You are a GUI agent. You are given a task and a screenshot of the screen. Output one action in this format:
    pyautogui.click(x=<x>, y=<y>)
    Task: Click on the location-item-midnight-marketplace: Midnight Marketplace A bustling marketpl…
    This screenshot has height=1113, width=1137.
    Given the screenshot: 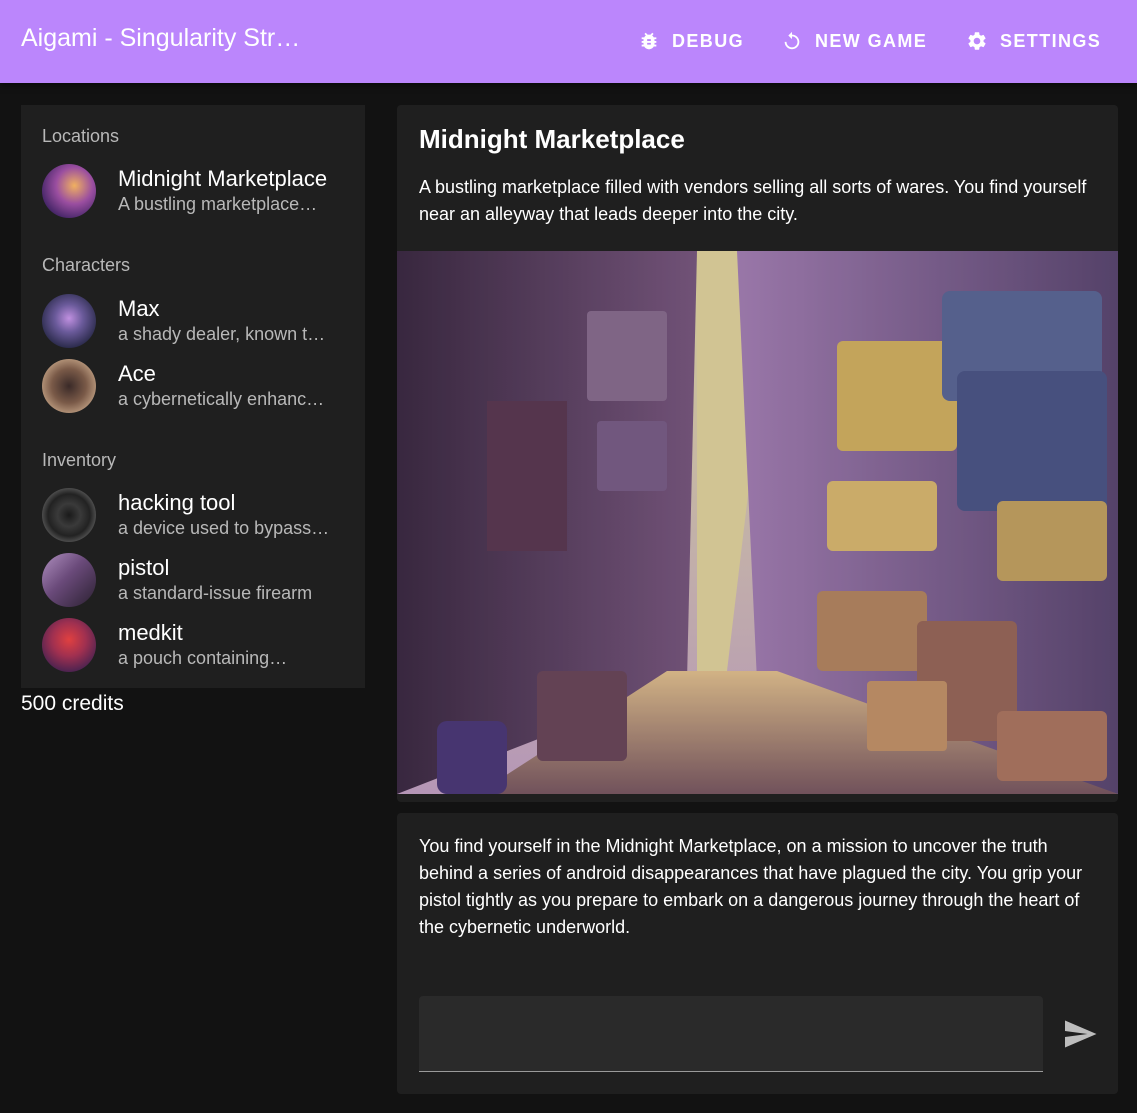 What is the action you would take?
    pyautogui.click(x=202, y=191)
    